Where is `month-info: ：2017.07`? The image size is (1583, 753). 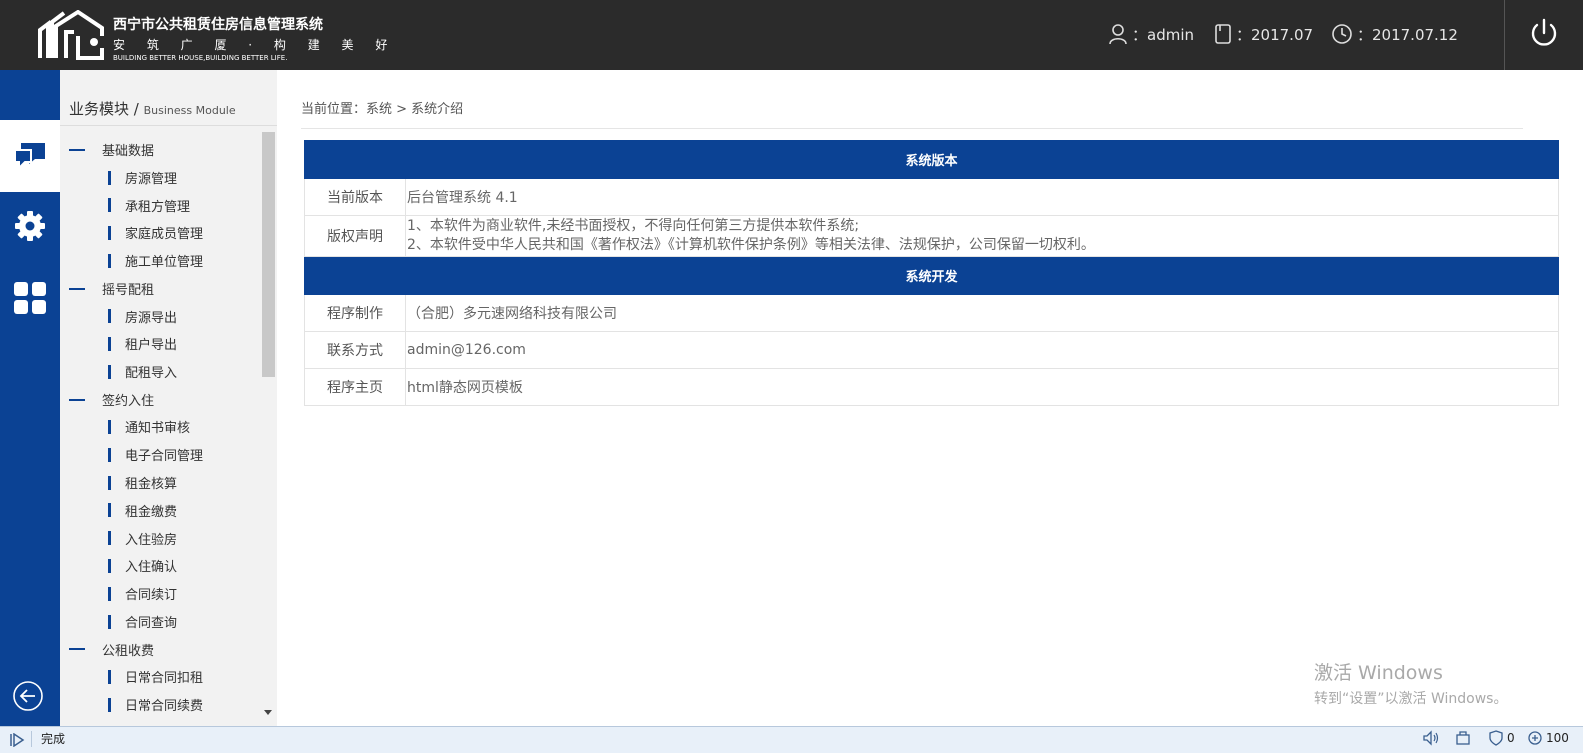
month-info: ：2017.07 is located at coordinates (1263, 34).